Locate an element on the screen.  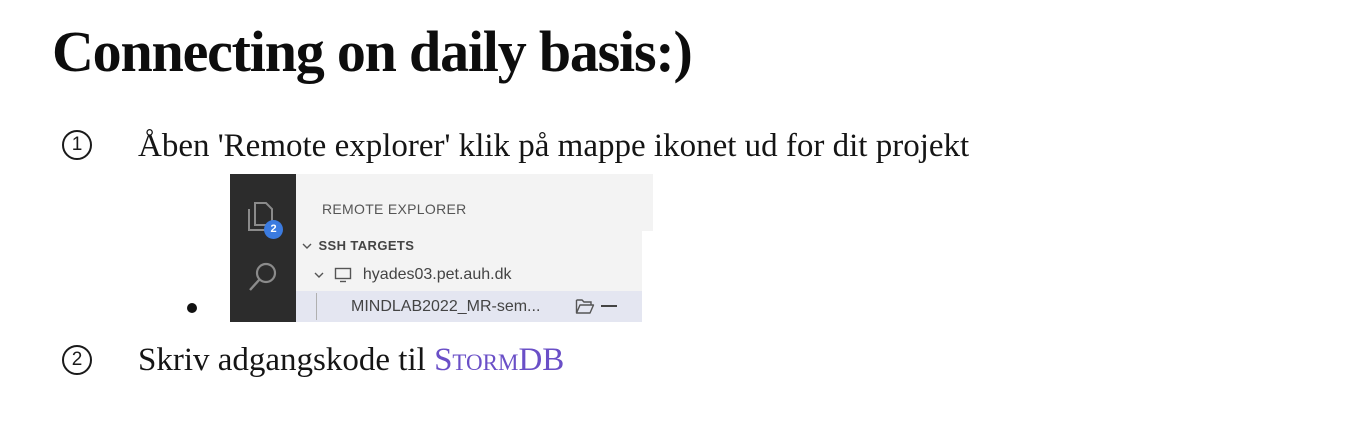
search-icon is located at coordinates (263, 276).